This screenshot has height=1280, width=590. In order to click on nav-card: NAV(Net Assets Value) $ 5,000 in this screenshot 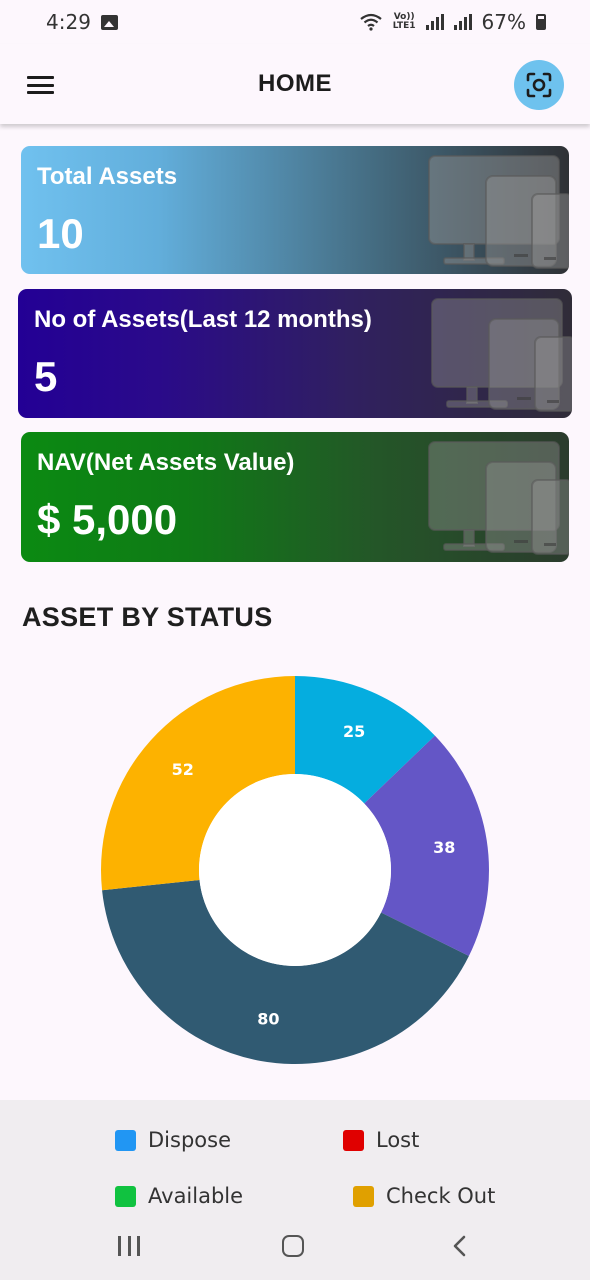, I will do `click(295, 497)`.